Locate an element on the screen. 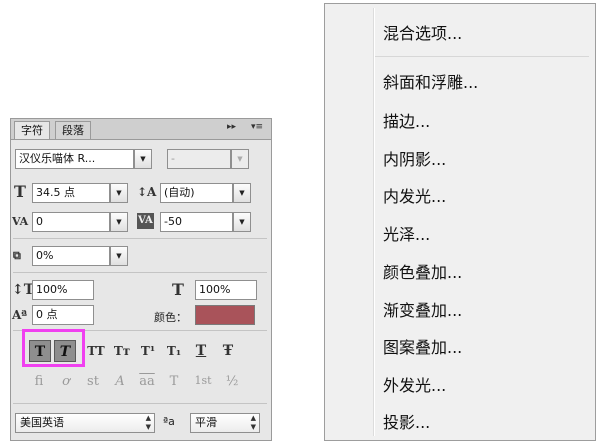 Image resolution: width=600 pixels, height=446 pixels. font-style-dropdown: ▼ is located at coordinates (240, 159).